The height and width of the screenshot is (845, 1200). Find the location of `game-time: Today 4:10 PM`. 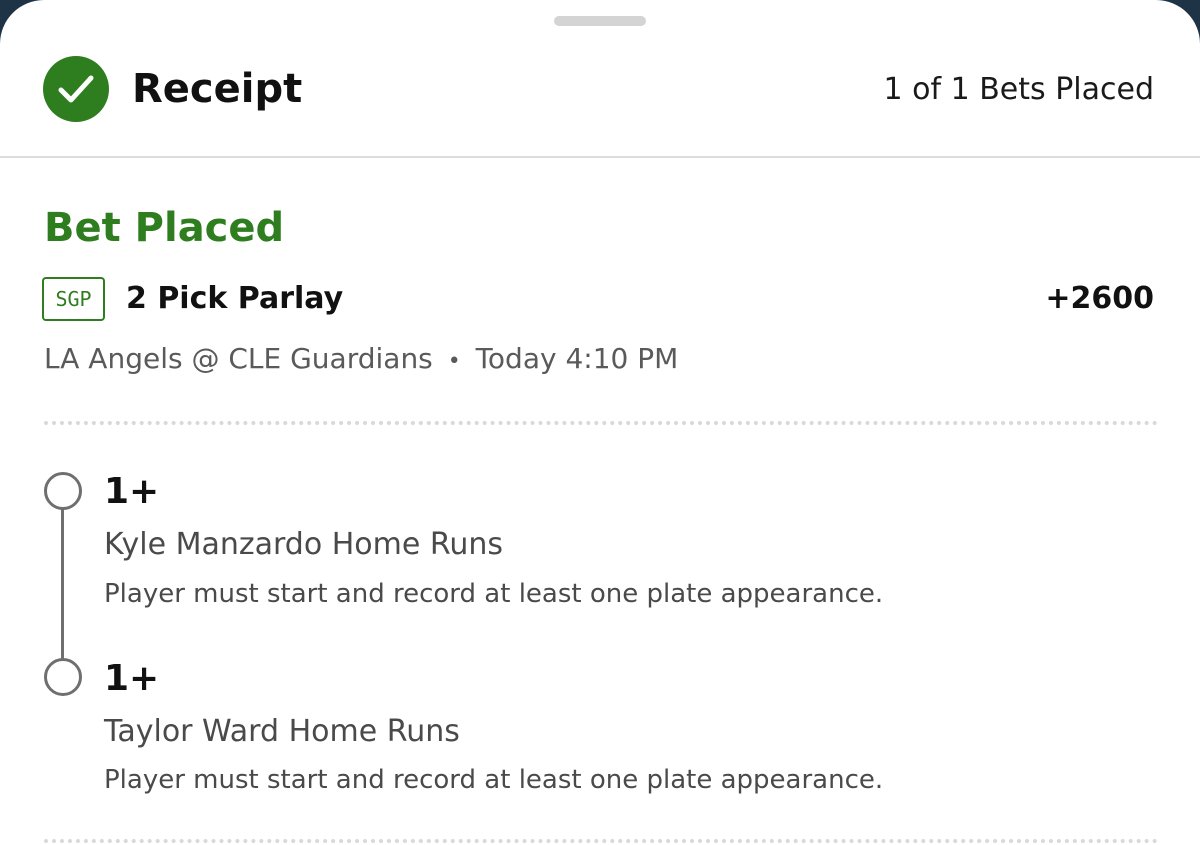

game-time: Today 4:10 PM is located at coordinates (577, 358).